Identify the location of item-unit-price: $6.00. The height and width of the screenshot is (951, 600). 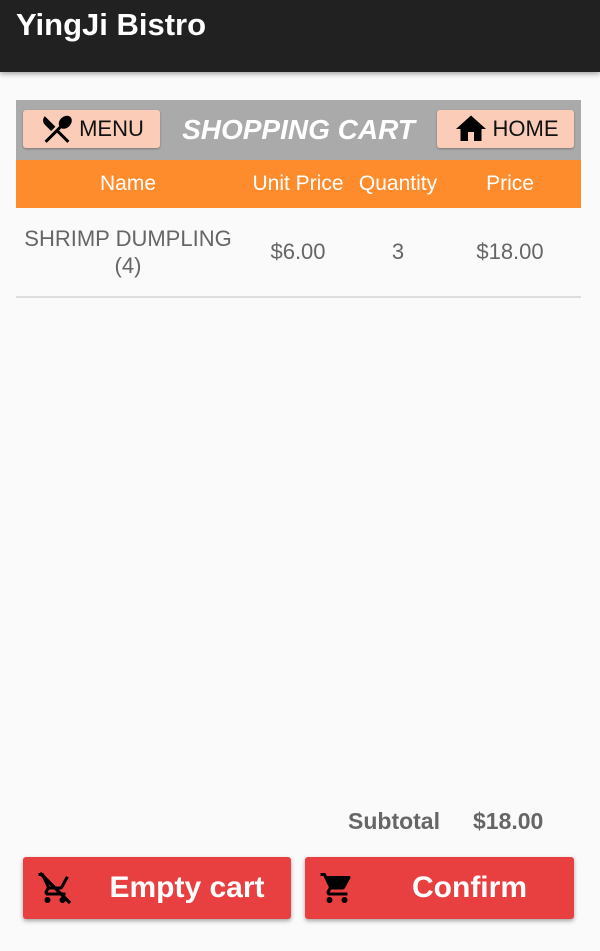
(298, 251).